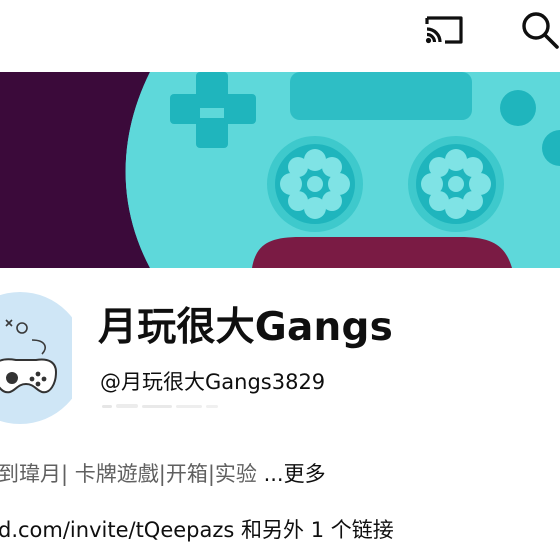  I want to click on channel-link-url: d.com/invite/tQeepazs, so click(117, 530).